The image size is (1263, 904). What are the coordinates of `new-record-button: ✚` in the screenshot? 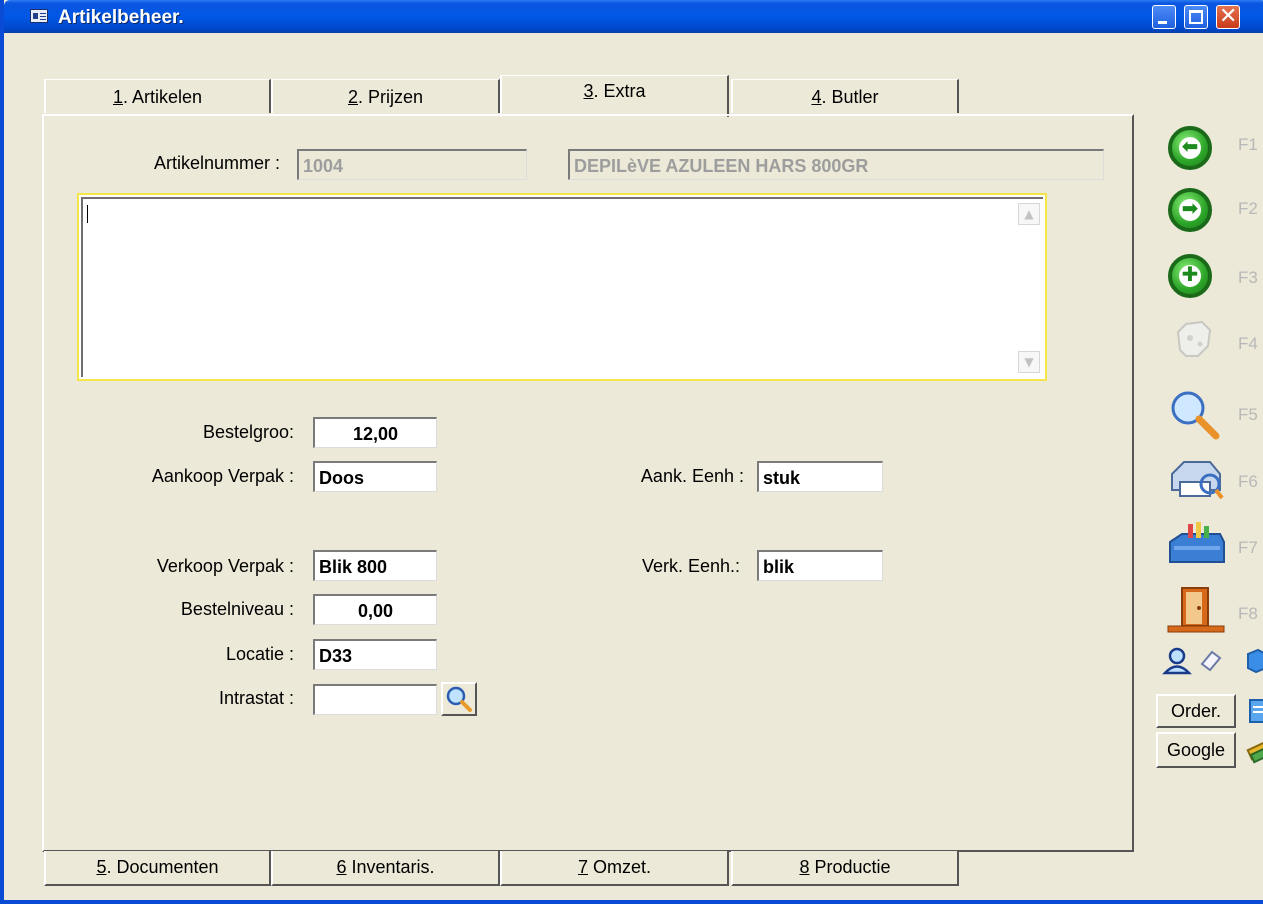 It's located at (1190, 276).